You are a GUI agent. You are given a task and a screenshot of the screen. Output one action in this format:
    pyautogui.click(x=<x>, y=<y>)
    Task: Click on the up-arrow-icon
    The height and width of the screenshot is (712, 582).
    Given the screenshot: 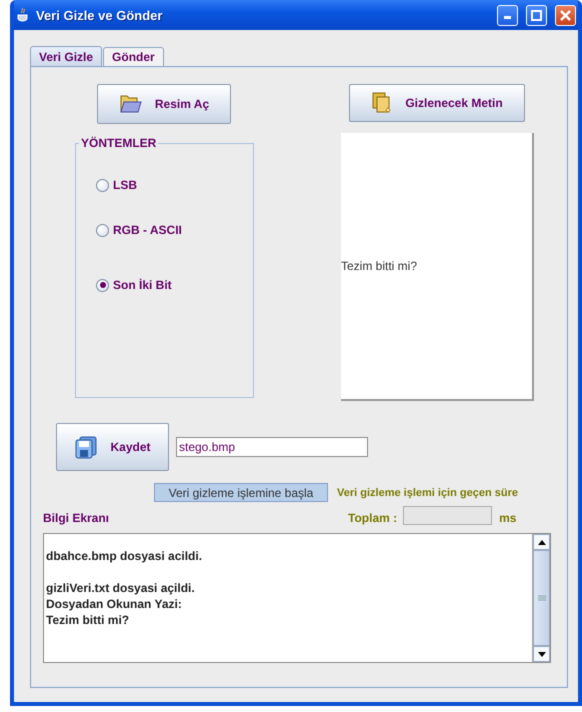 What is the action you would take?
    pyautogui.click(x=542, y=542)
    